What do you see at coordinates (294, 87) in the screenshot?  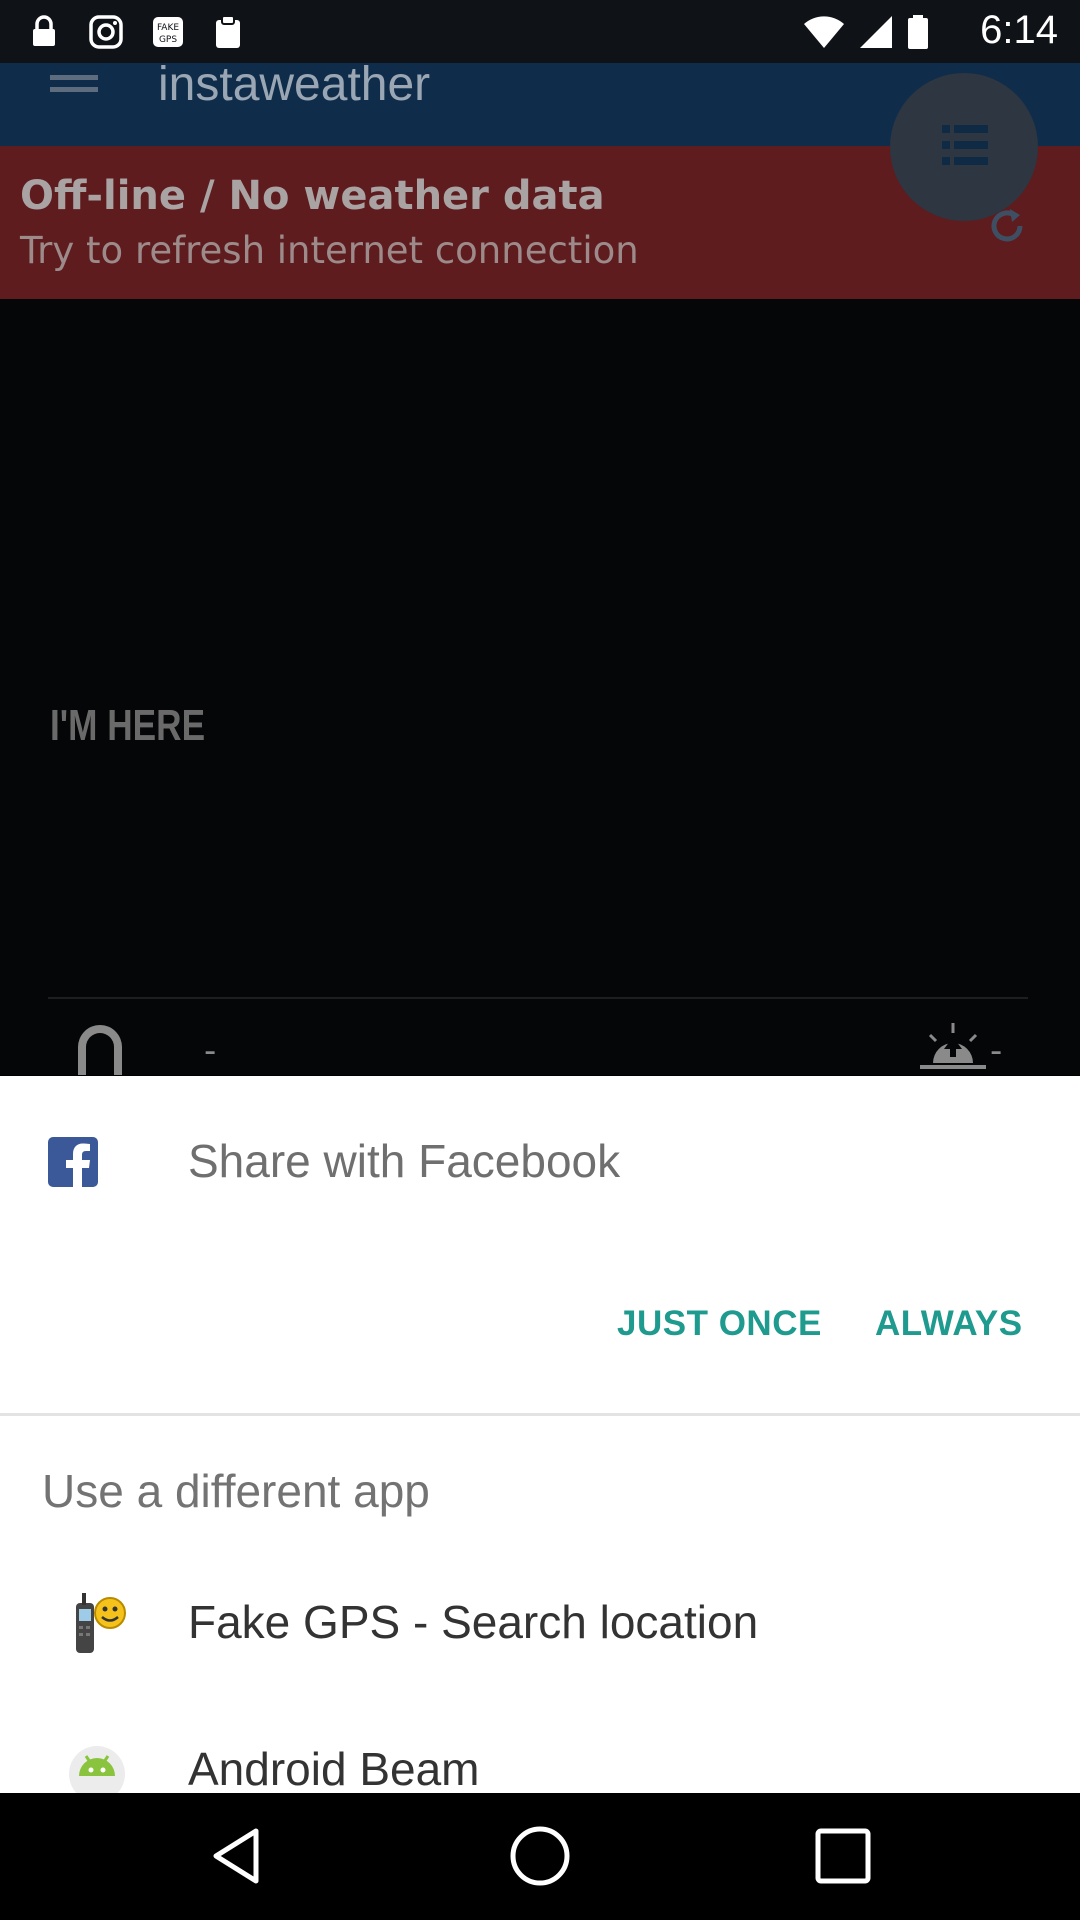 I see `app-title: instaweather` at bounding box center [294, 87].